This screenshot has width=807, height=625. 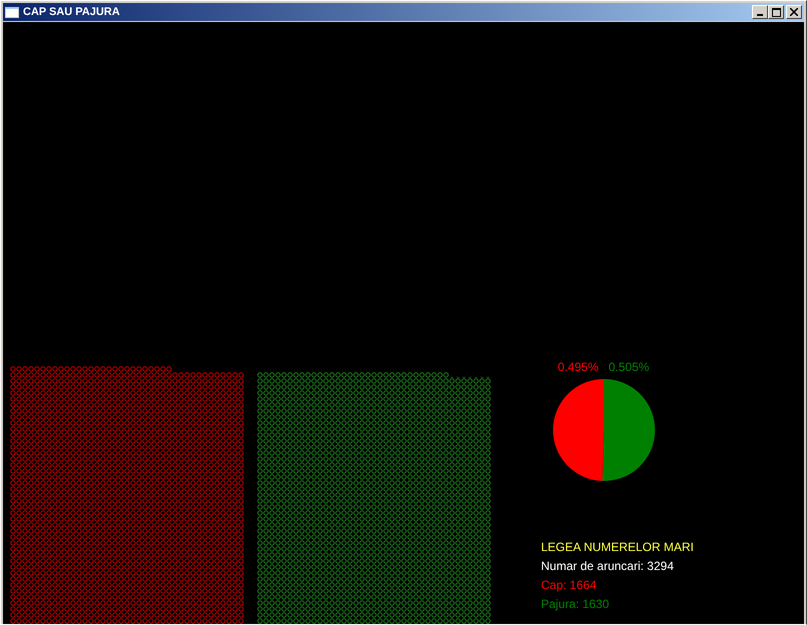 I want to click on count-text: Cap: 1664, so click(x=569, y=585).